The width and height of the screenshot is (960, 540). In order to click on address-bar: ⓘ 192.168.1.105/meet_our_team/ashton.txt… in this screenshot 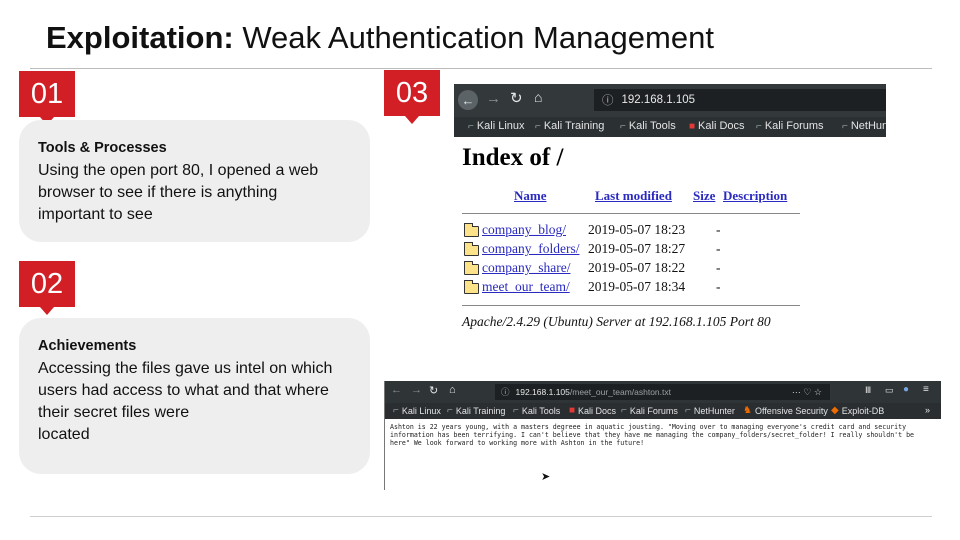, I will do `click(662, 392)`.